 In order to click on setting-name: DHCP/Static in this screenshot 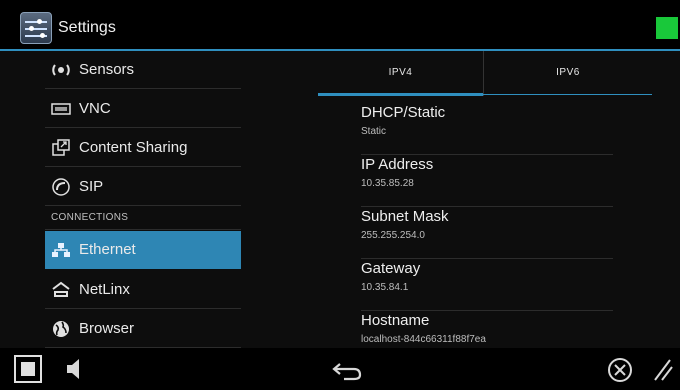, I will do `click(403, 112)`.